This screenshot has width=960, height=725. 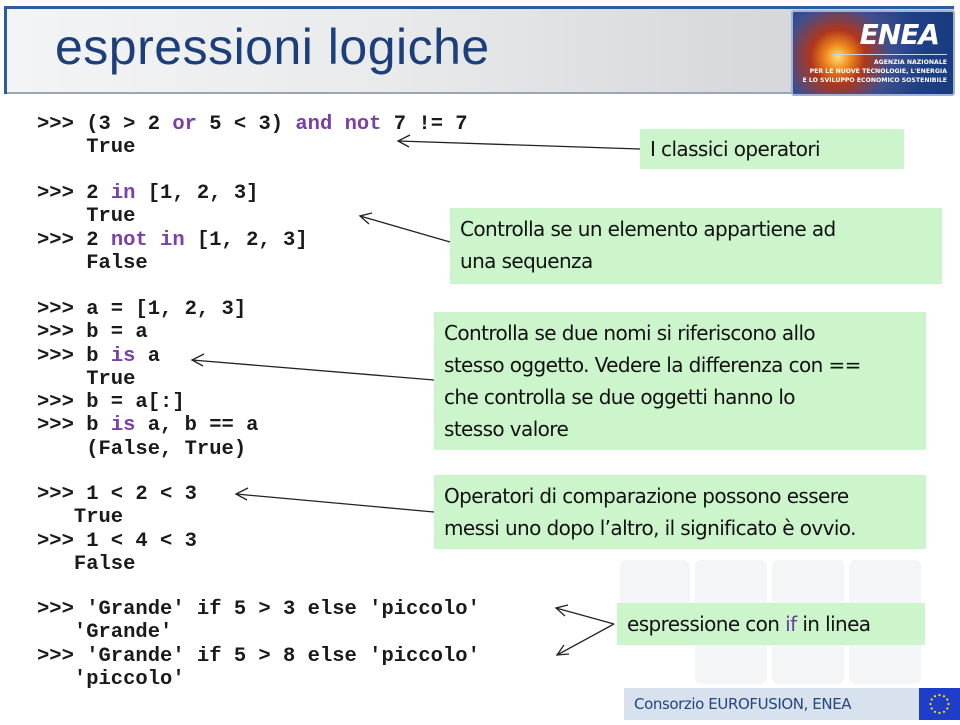 What do you see at coordinates (258, 679) in the screenshot?
I see `code-line: 'piccolo'` at bounding box center [258, 679].